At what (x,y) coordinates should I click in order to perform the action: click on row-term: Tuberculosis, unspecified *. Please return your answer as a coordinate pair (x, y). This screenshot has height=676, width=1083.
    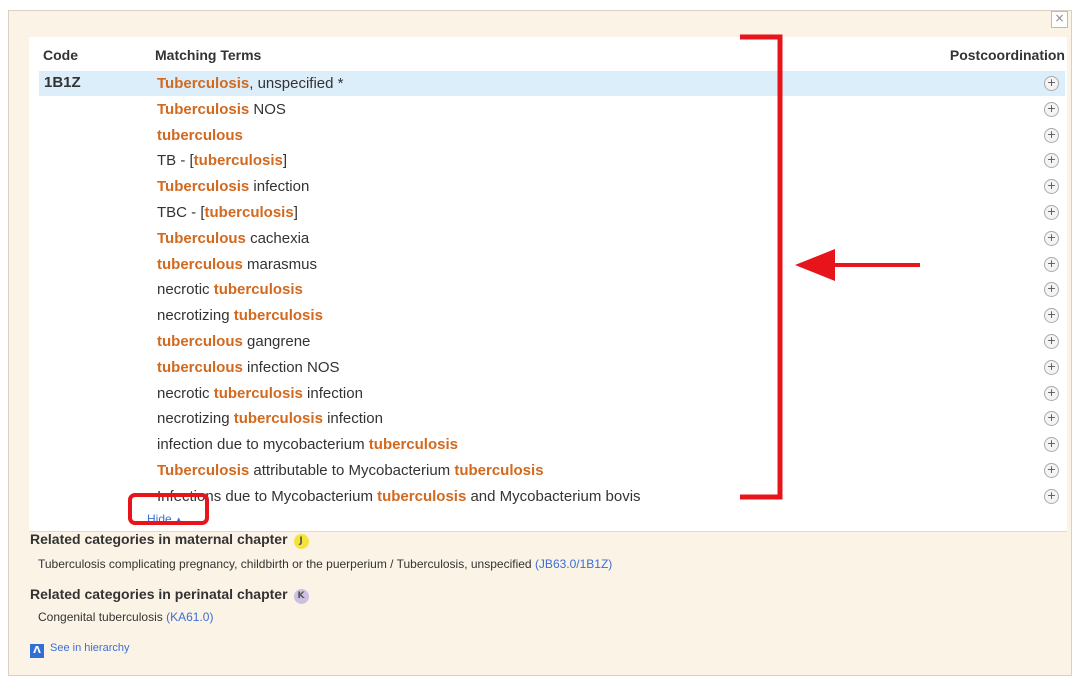
    Looking at the image, I should click on (250, 83).